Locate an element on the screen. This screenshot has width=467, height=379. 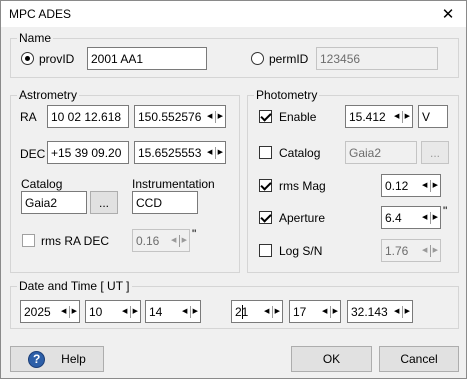
rms-mag-value: 0.12 is located at coordinates (397, 186).